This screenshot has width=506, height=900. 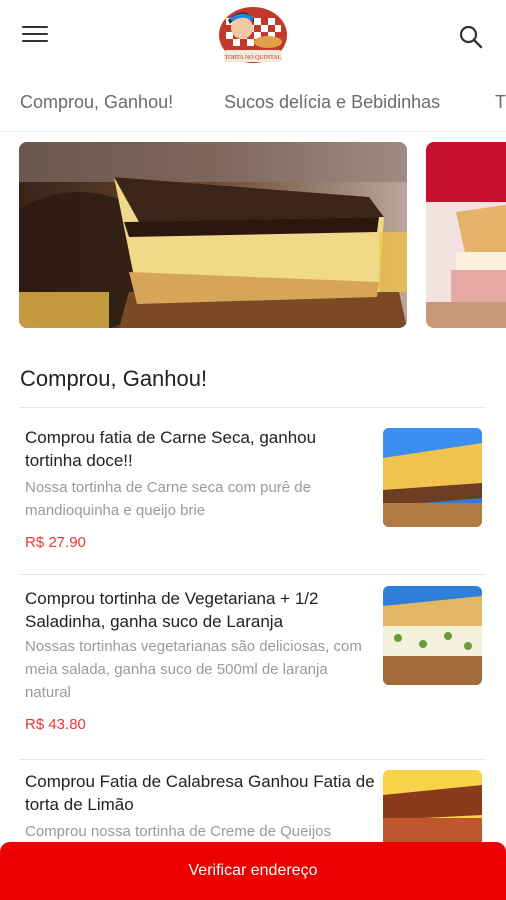 I want to click on product-price: R$ 43.80, so click(x=55, y=724).